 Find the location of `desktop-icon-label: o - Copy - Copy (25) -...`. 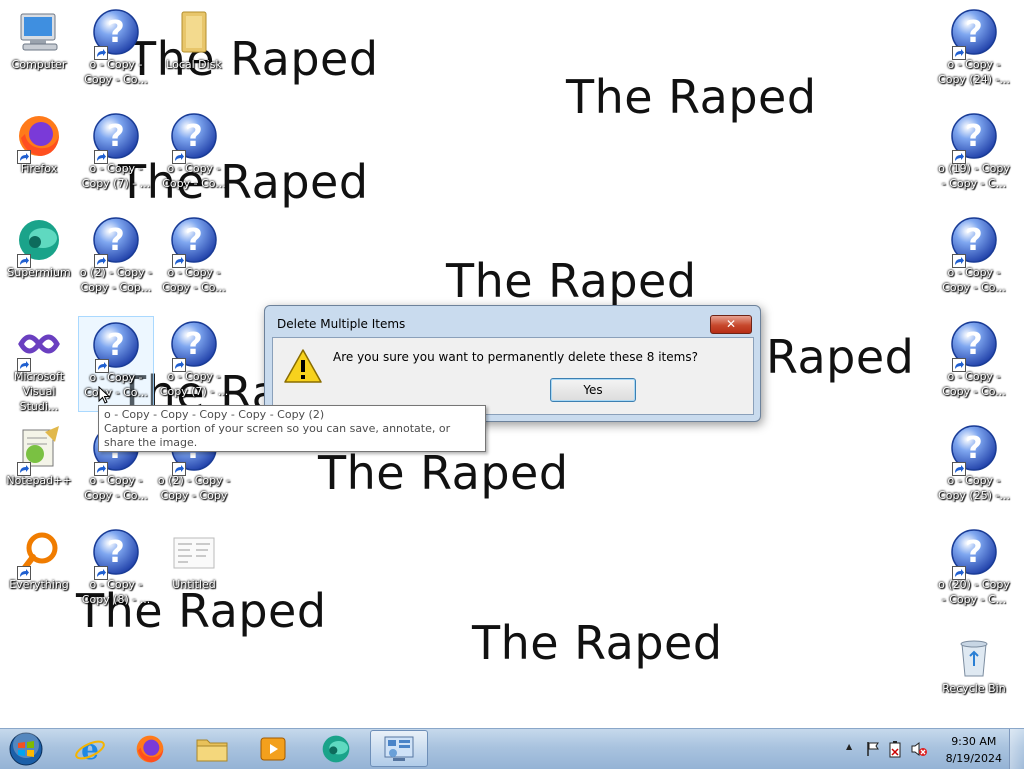

desktop-icon-label: o - Copy - Copy (25) -... is located at coordinates (974, 488).